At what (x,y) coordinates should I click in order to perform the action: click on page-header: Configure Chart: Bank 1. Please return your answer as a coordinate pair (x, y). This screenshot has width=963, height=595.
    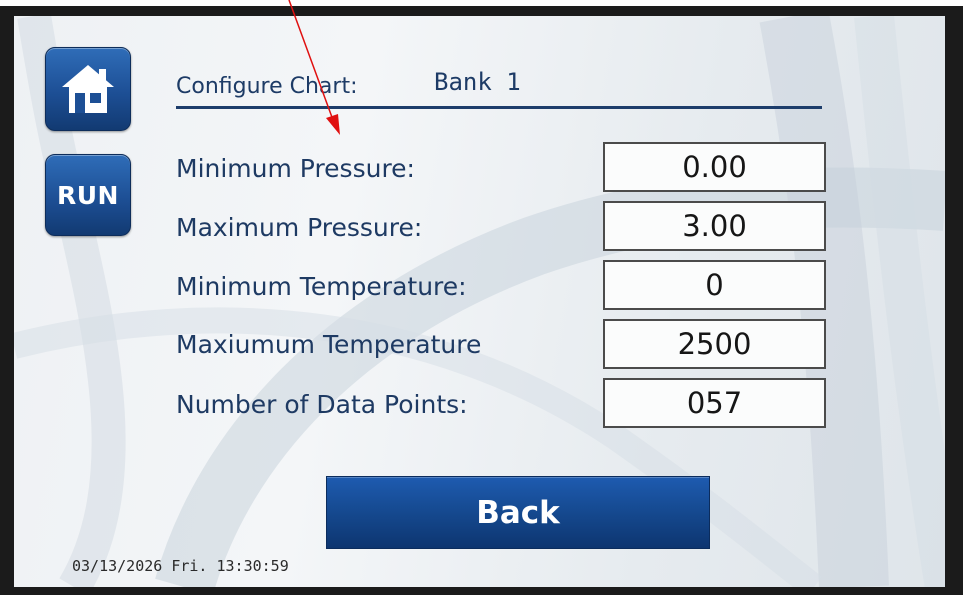
    Looking at the image, I should click on (499, 85).